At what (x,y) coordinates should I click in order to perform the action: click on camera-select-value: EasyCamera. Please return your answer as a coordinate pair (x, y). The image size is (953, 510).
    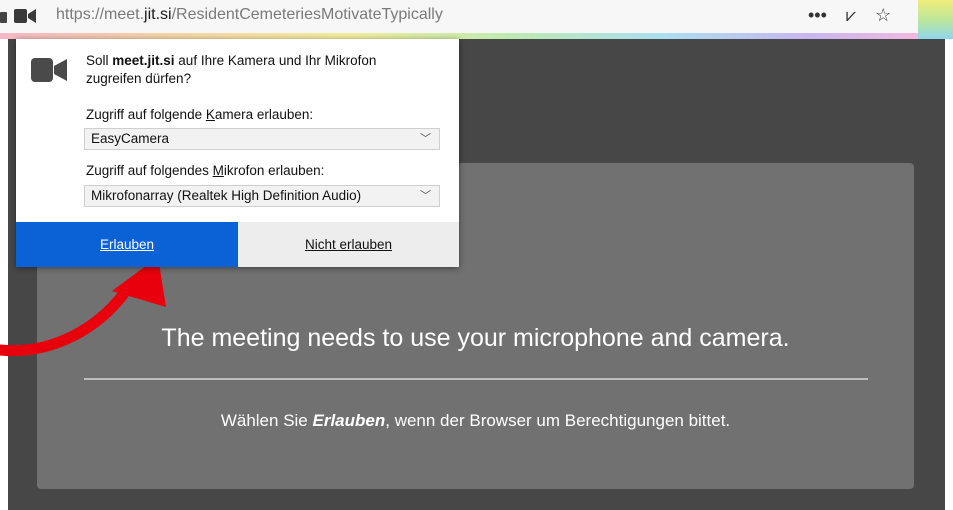
    Looking at the image, I should click on (130, 138).